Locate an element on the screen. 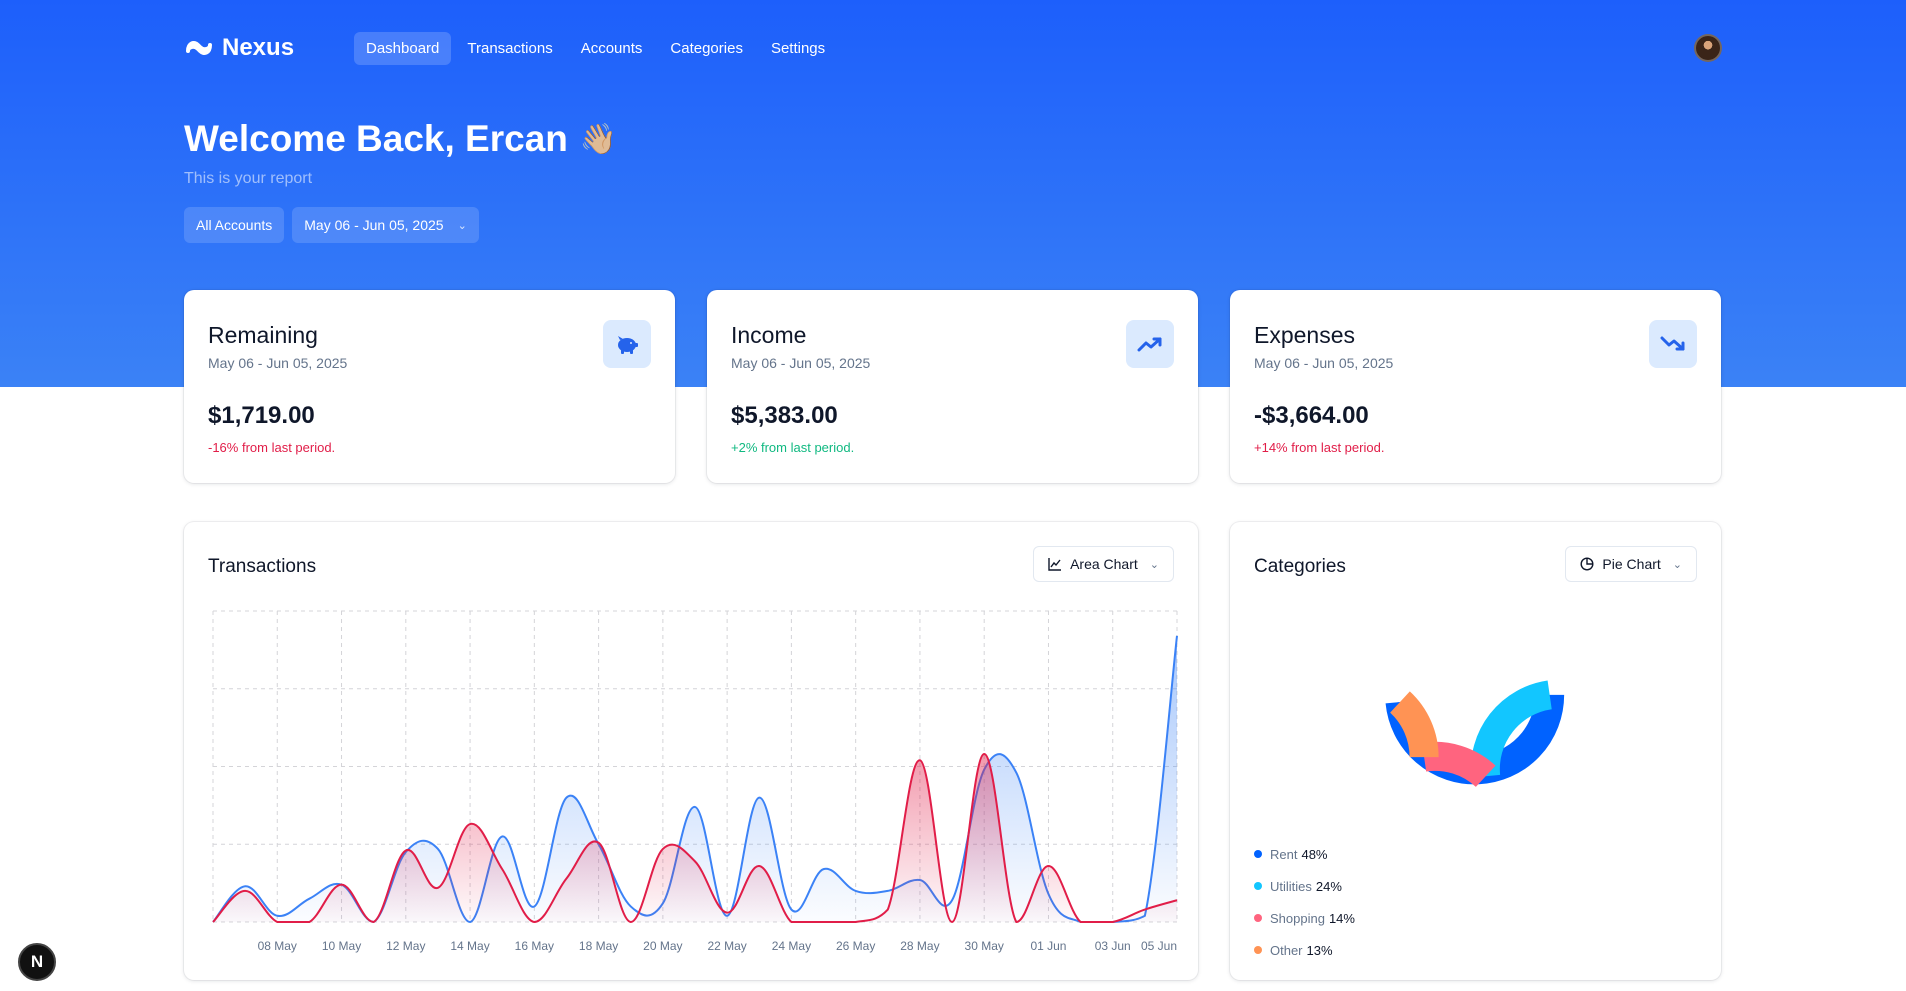 The height and width of the screenshot is (991, 1906). legend-item: Other 13% is located at coordinates (1304, 950).